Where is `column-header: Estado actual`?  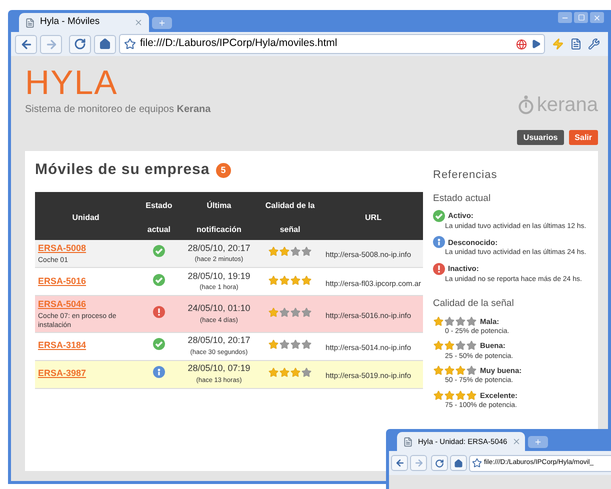
column-header: Estado actual is located at coordinates (159, 217).